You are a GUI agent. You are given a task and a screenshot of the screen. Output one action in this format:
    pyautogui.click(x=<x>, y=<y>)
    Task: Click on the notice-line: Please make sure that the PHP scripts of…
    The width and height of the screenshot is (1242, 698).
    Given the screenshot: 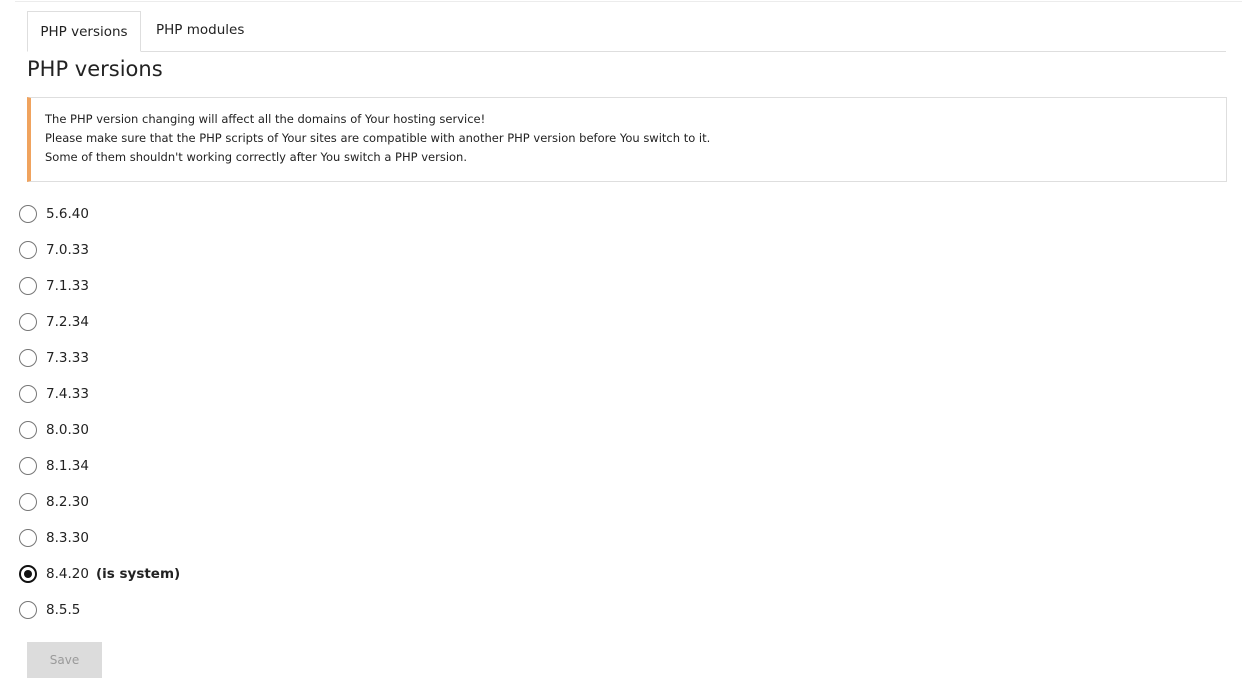 What is the action you would take?
    pyautogui.click(x=378, y=138)
    